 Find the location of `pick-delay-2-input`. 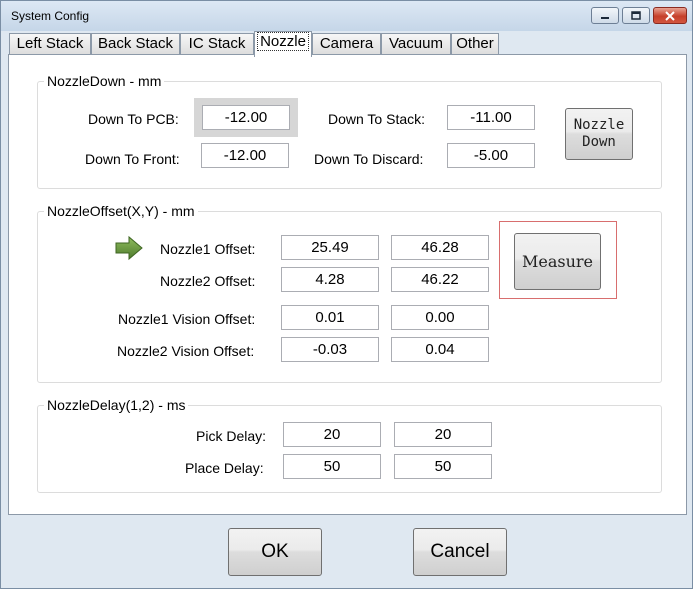

pick-delay-2-input is located at coordinates (443, 434).